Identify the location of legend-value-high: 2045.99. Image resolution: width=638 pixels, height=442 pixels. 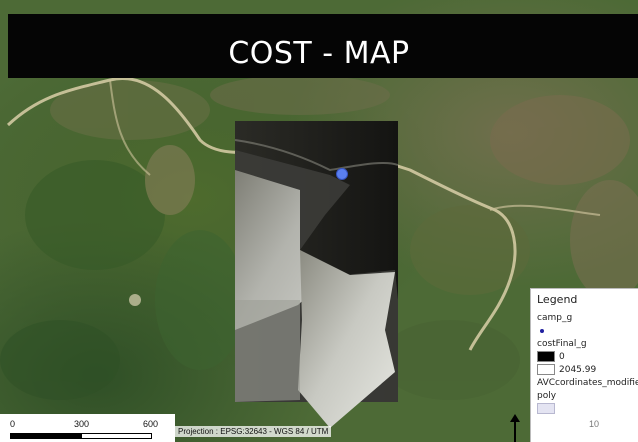
(578, 370).